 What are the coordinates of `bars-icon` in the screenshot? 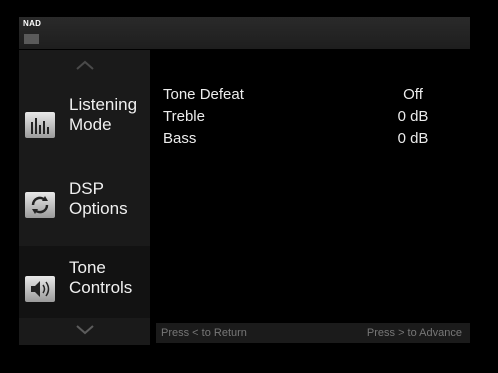 It's located at (40, 125).